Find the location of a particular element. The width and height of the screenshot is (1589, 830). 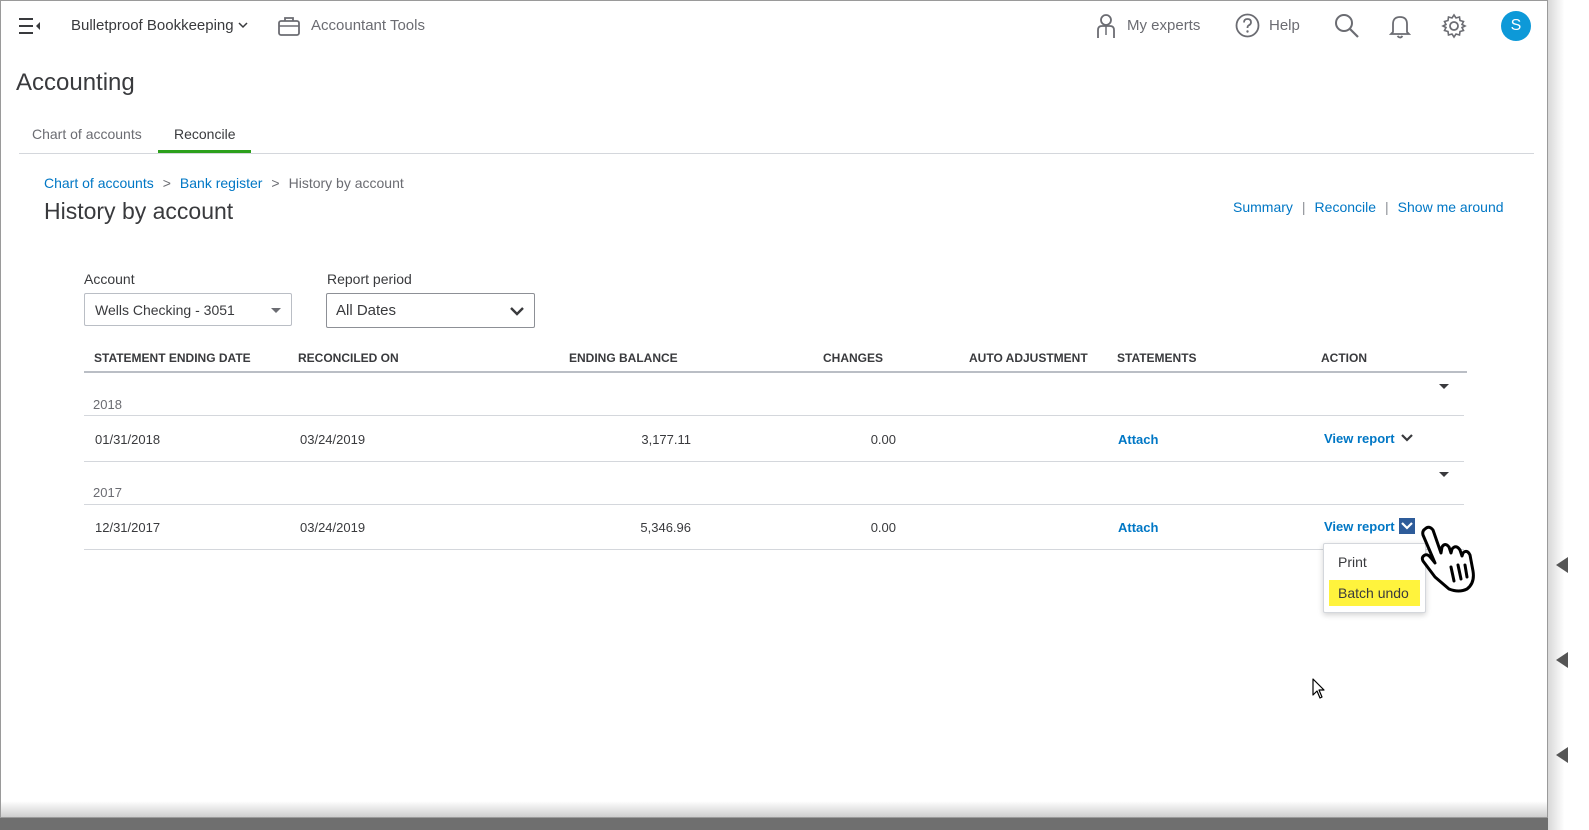

tab-chart-of-accounts: Chart of accounts is located at coordinates (87, 134).